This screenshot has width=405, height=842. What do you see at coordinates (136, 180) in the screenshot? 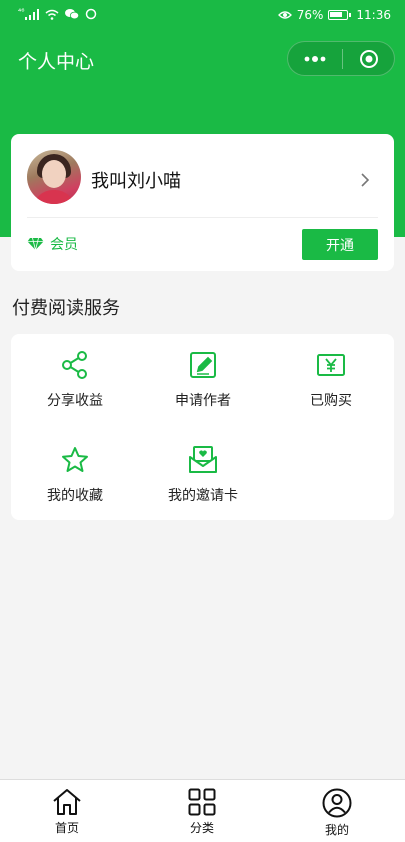
I see `username: 我叫刘小喵` at bounding box center [136, 180].